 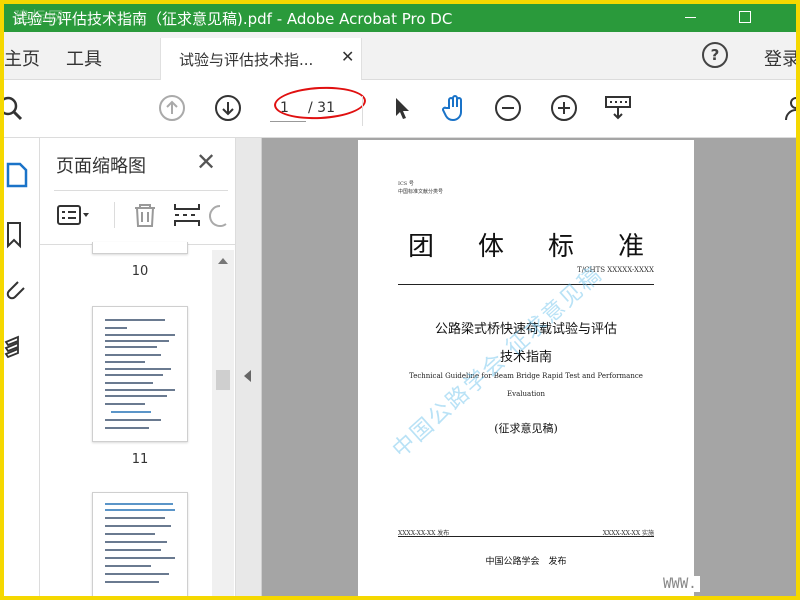 What do you see at coordinates (19, 349) in the screenshot?
I see `layers-icon` at bounding box center [19, 349].